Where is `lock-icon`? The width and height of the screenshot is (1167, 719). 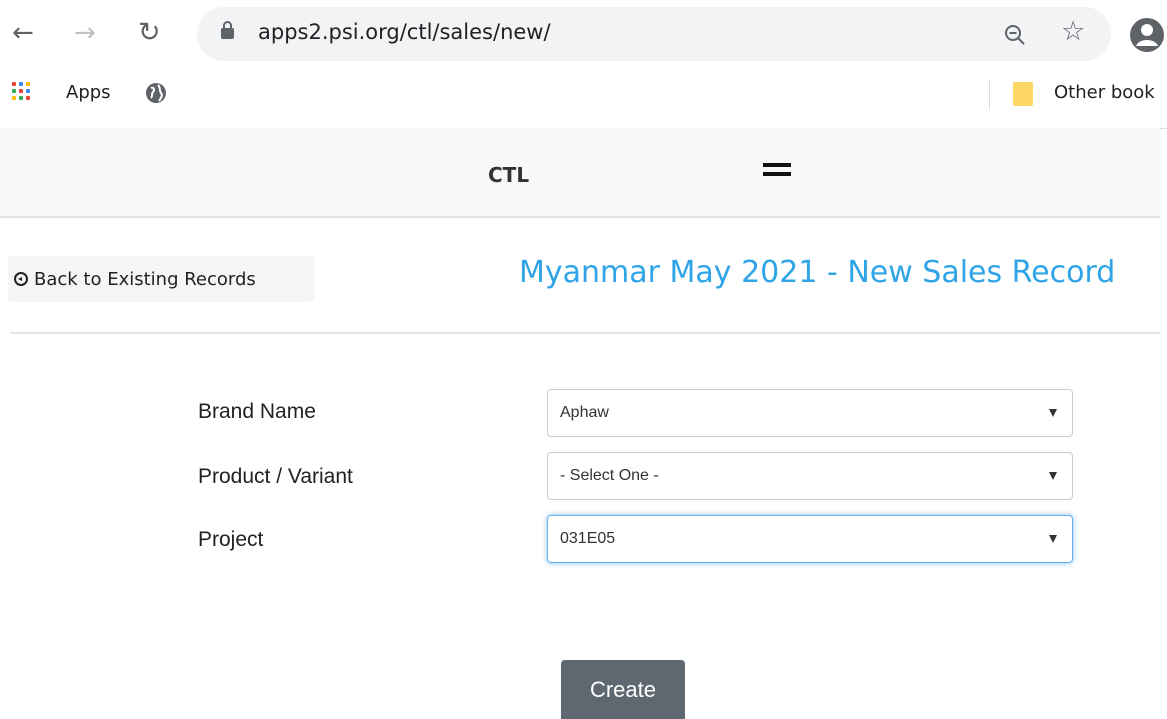
lock-icon is located at coordinates (227, 30).